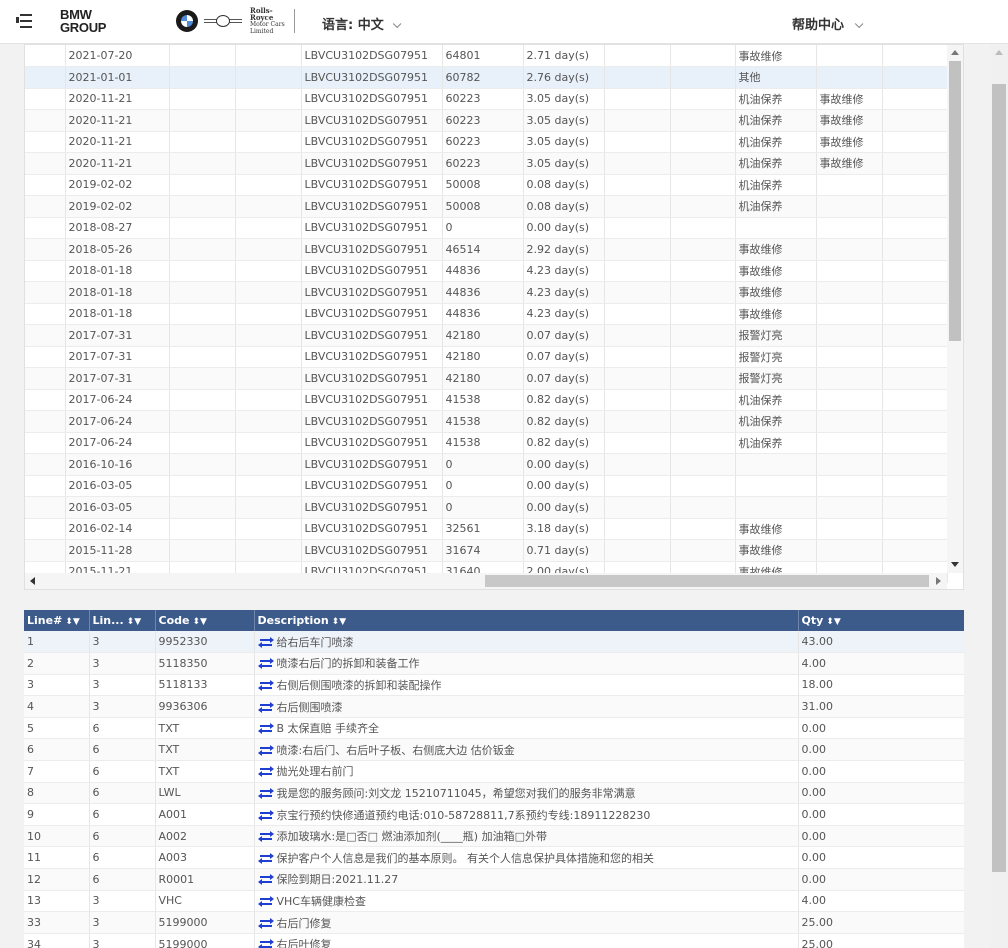  I want to click on table-row: 1 3 9952330 给右后车门喷漆 43.00, so click(494, 642).